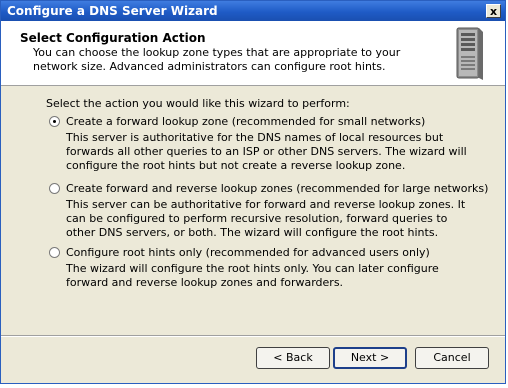  Describe the element at coordinates (370, 358) in the screenshot. I see `next-button: Next >` at that location.